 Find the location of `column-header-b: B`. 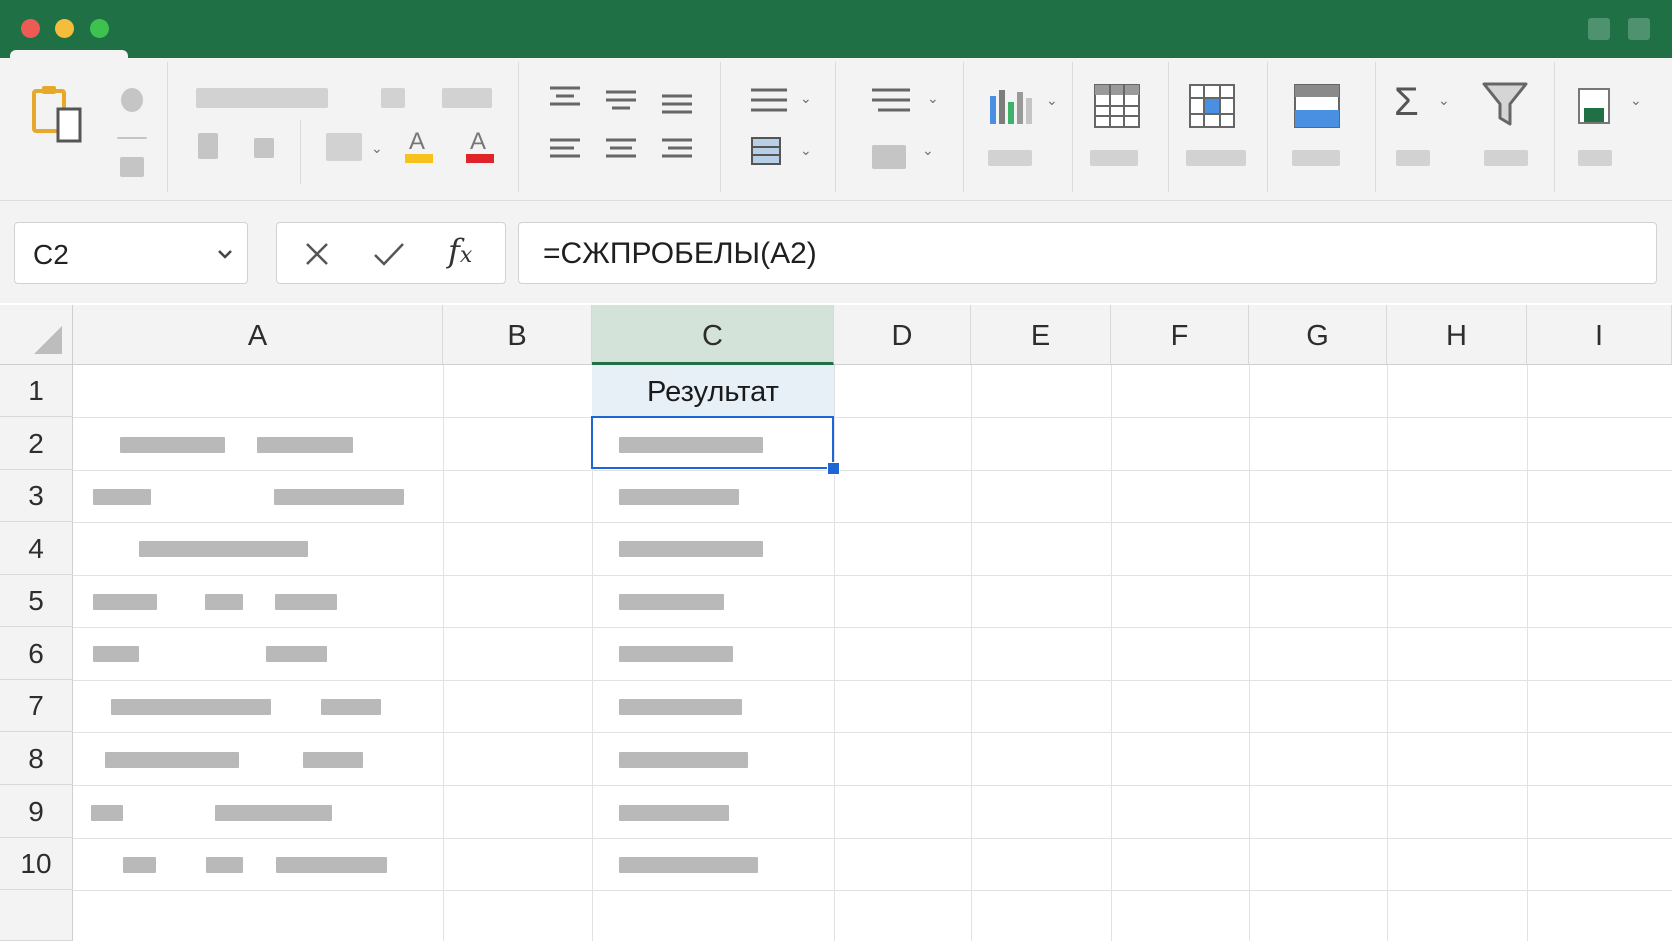

column-header-b: B is located at coordinates (517, 335).